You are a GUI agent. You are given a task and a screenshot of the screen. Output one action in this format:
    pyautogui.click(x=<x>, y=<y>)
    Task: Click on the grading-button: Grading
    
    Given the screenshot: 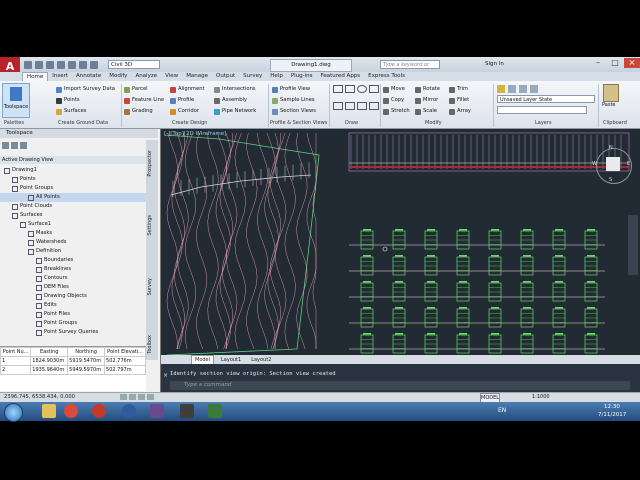 What is the action you would take?
    pyautogui.click(x=144, y=111)
    